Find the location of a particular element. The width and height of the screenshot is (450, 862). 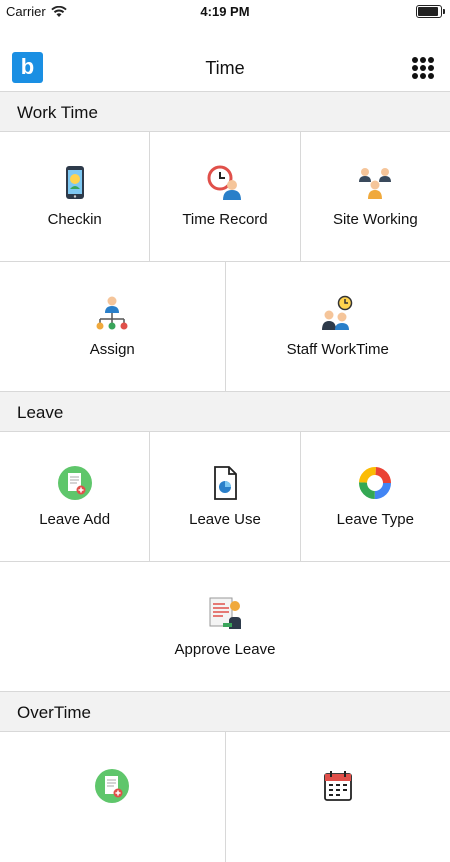

tile-overtime-add is located at coordinates (113, 797).